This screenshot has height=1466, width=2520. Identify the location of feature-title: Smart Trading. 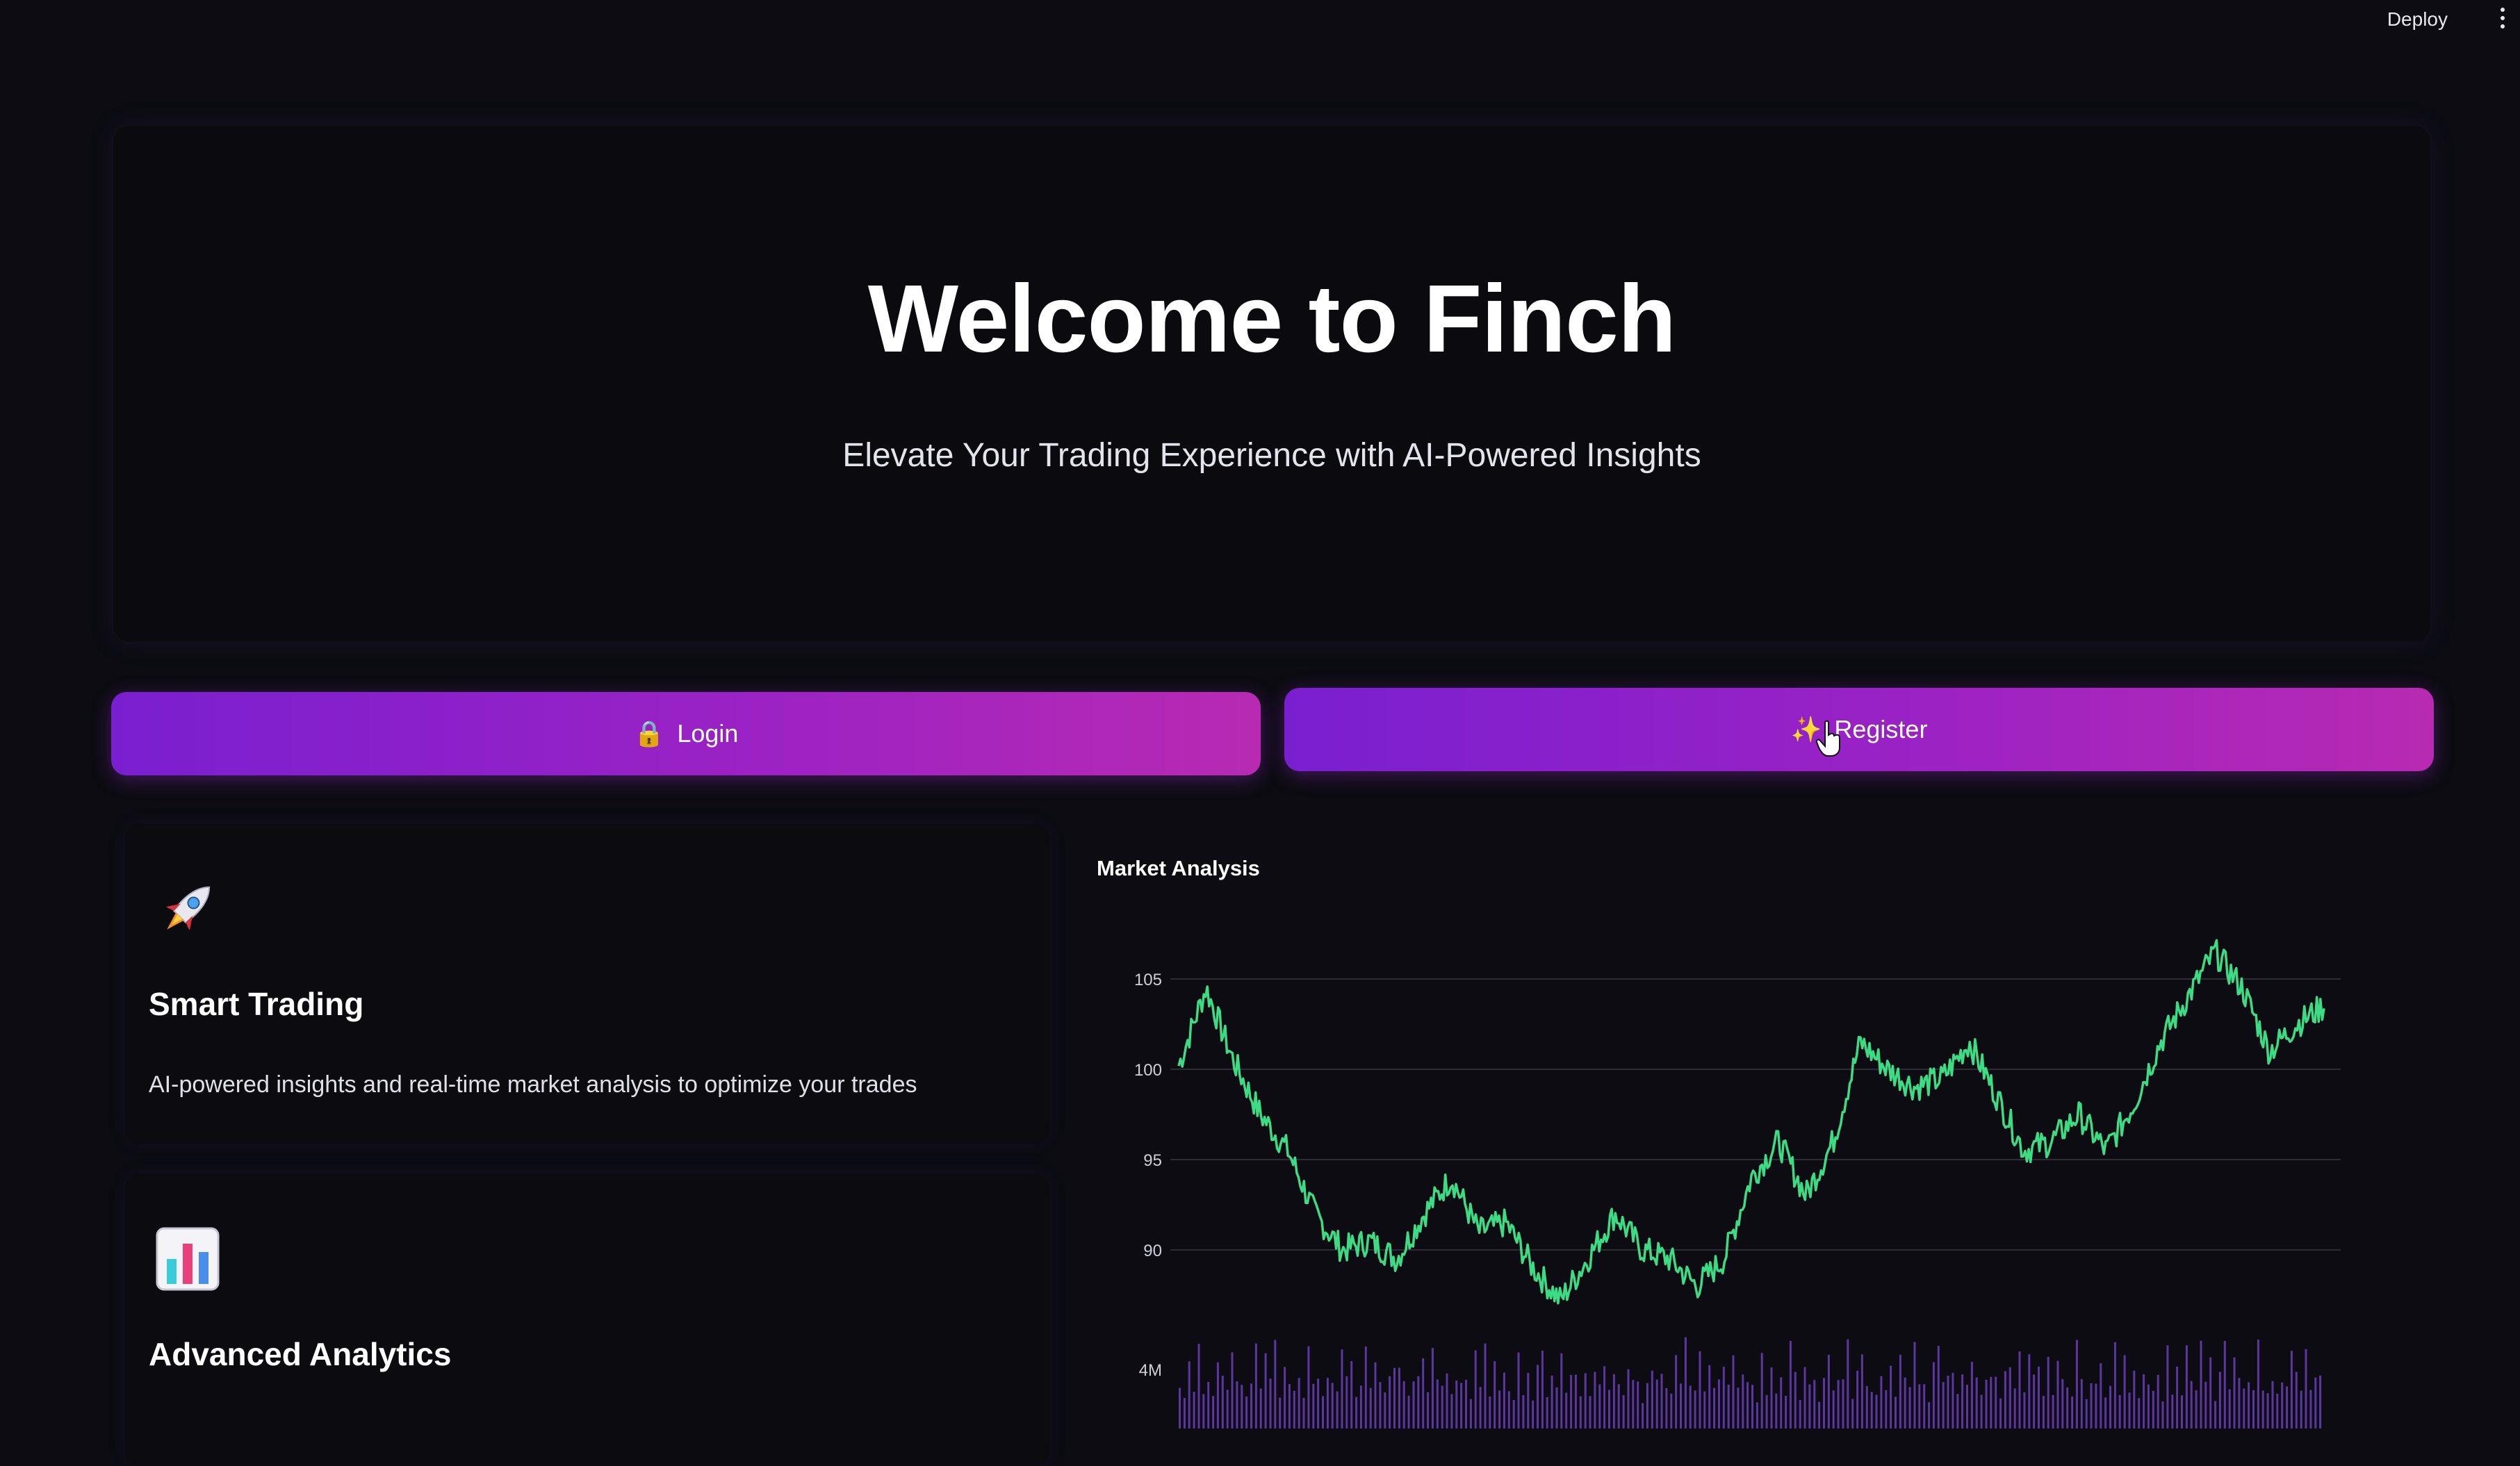
(256, 1004).